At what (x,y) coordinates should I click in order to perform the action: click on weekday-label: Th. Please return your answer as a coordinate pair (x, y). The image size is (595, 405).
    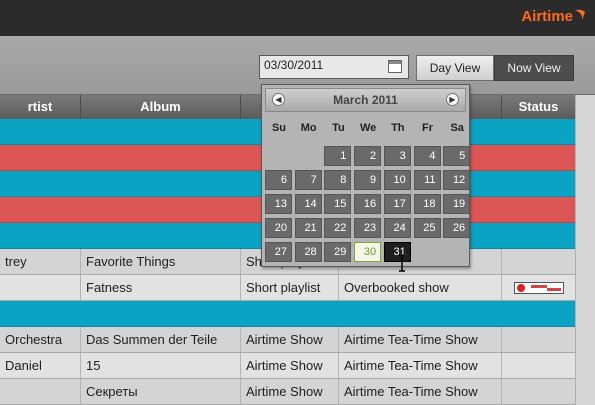
    Looking at the image, I should click on (398, 128).